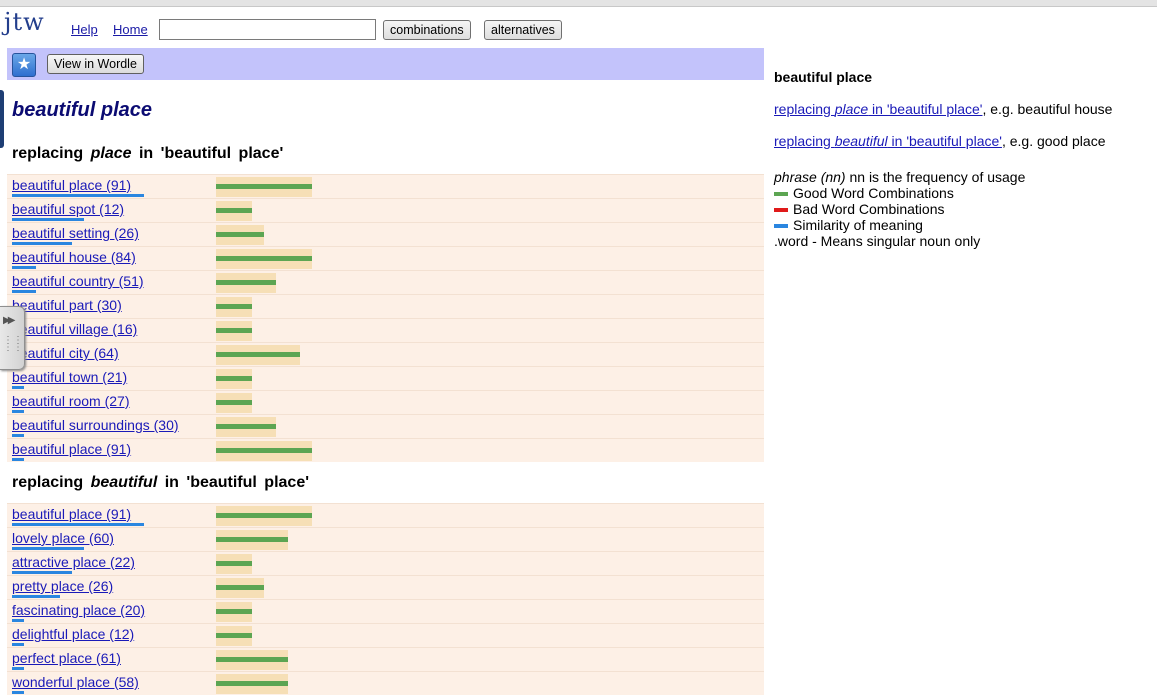  I want to click on bad-swatch-icon, so click(781, 210).